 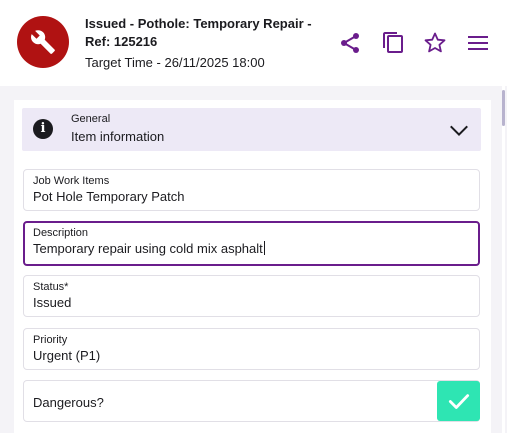 I want to click on info-icon: i, so click(x=43, y=129).